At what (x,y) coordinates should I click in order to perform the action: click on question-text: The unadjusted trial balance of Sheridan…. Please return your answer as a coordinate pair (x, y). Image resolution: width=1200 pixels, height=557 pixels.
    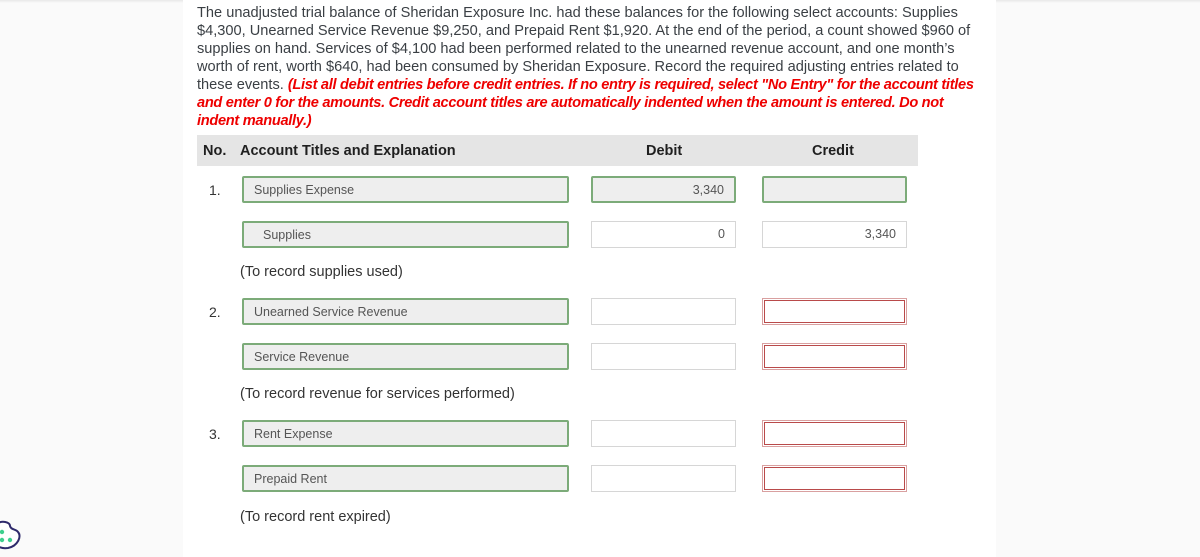
    Looking at the image, I should click on (592, 67).